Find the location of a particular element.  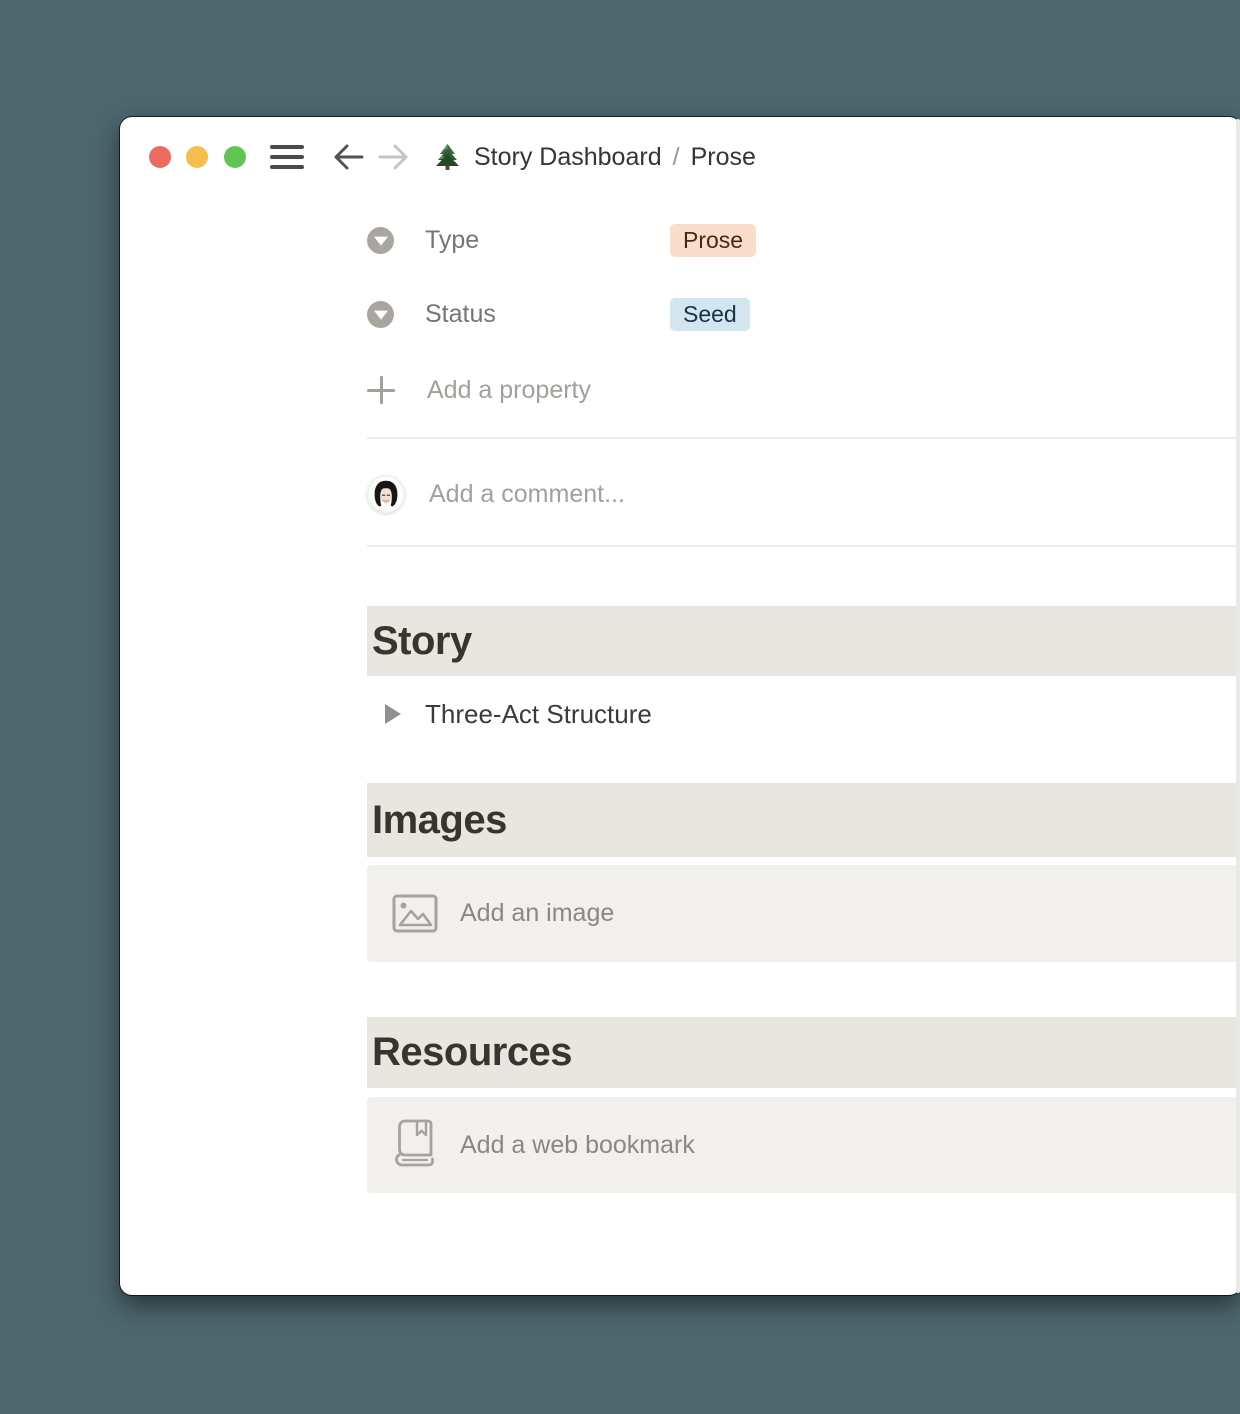

section-title: Images is located at coordinates (439, 819).